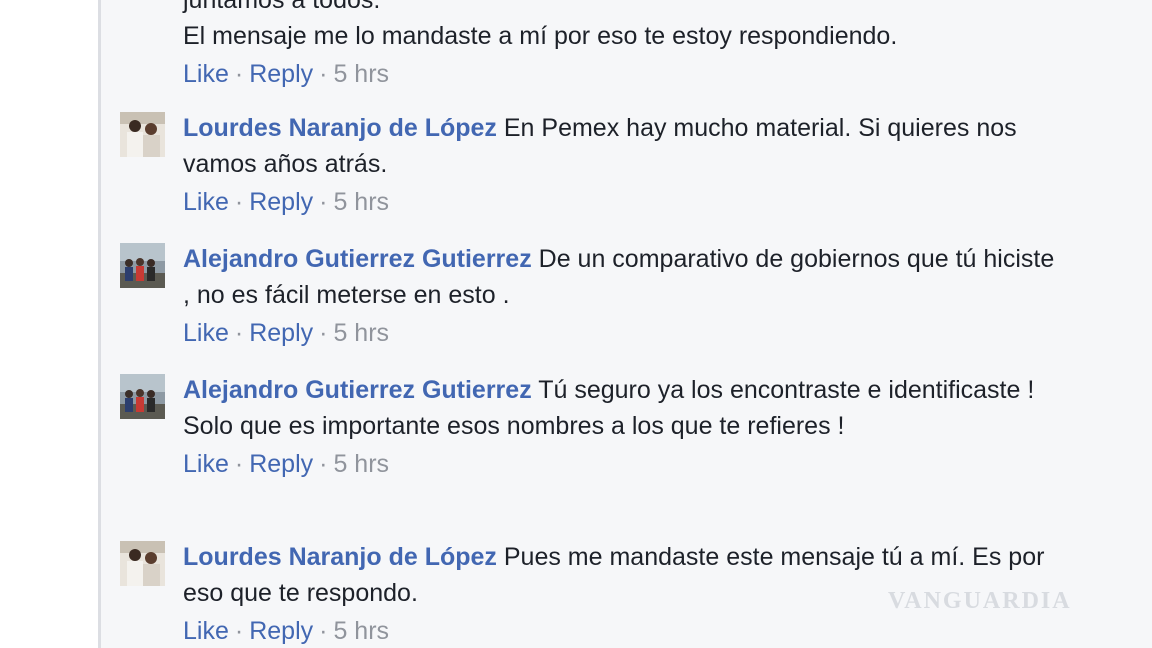  Describe the element at coordinates (282, 7) in the screenshot. I see `comment-text-cut: juntamos a todos.` at that location.